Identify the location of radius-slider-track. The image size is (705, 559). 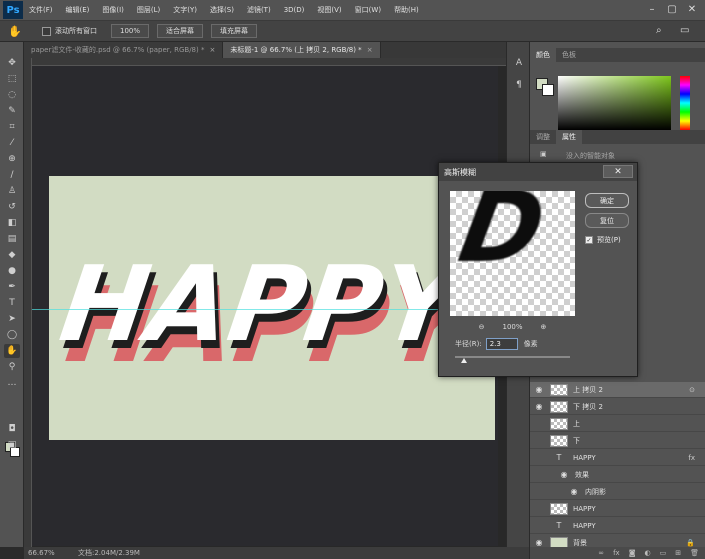
(512, 357).